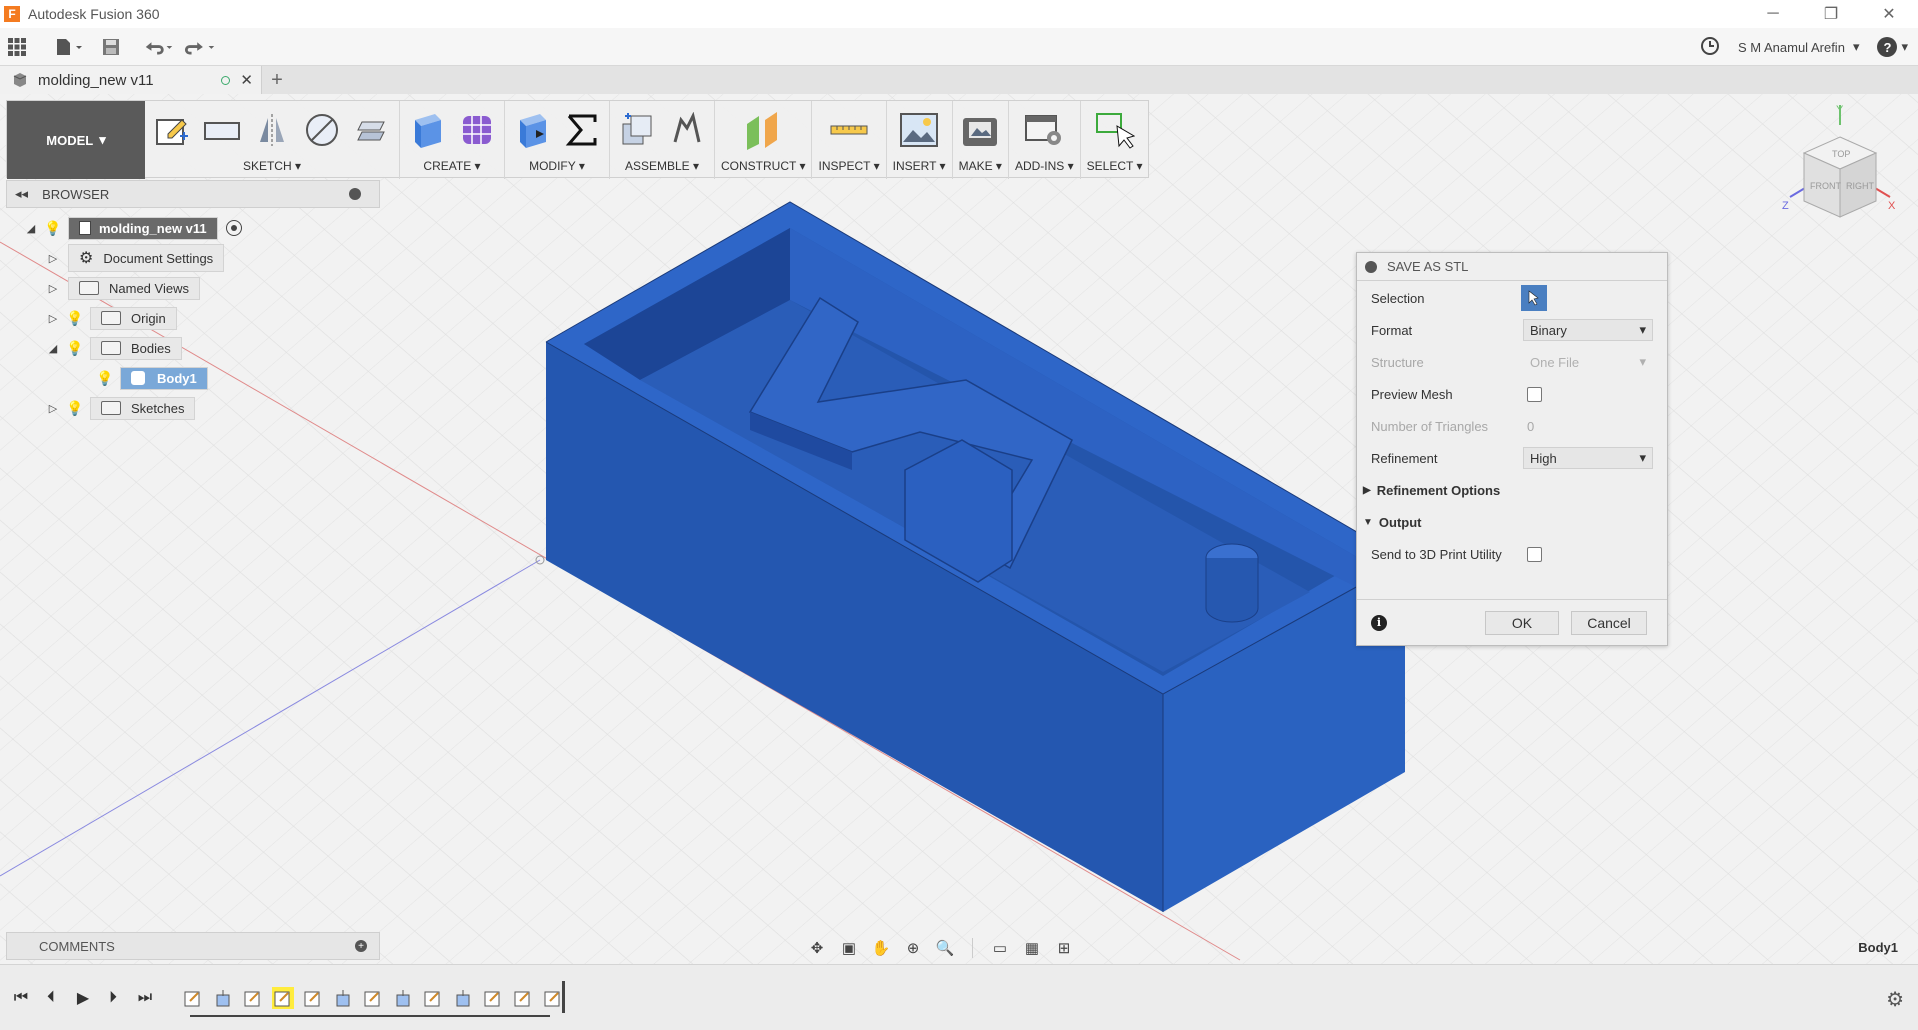  What do you see at coordinates (563, 997) in the screenshot?
I see `timeline-marker` at bounding box center [563, 997].